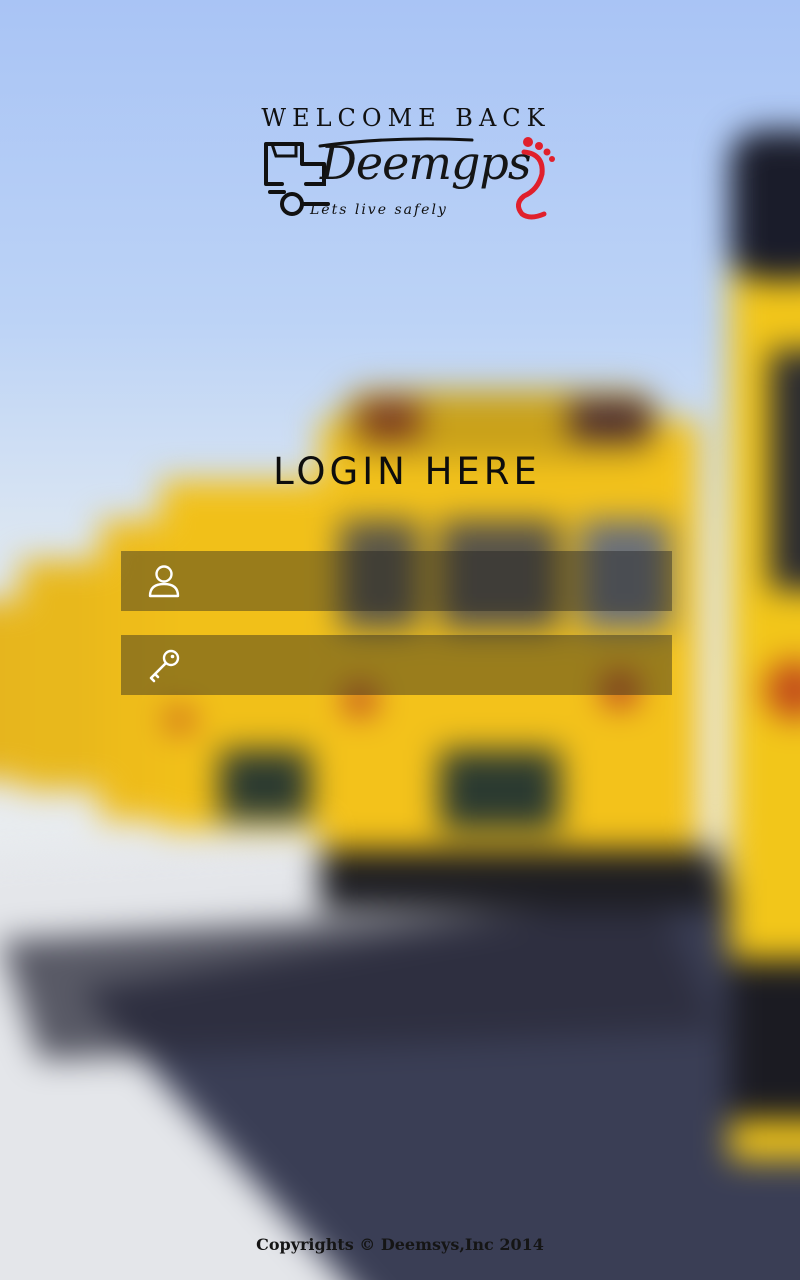 Image resolution: width=800 pixels, height=1280 pixels. What do you see at coordinates (164, 665) in the screenshot?
I see `key-icon` at bounding box center [164, 665].